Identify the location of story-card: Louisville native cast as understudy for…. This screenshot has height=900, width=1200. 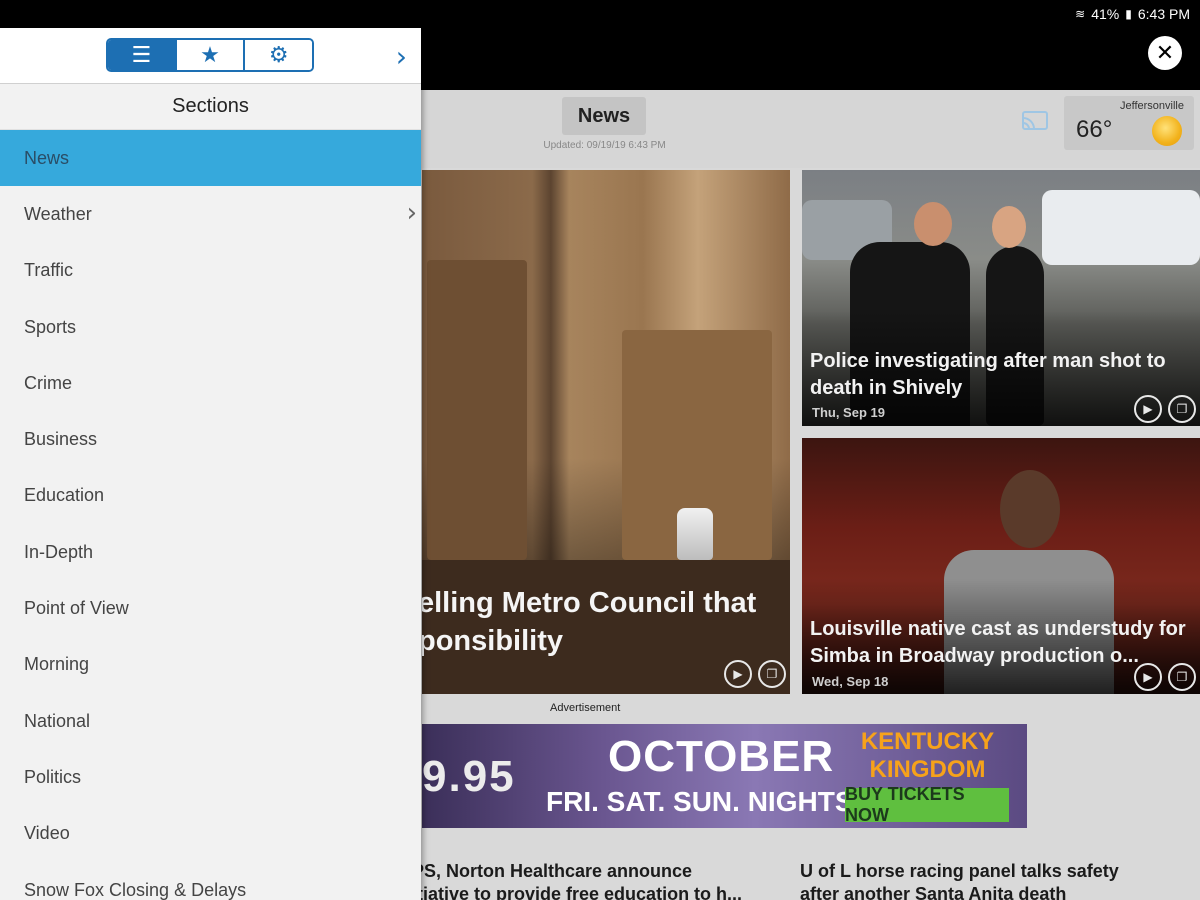
(1001, 566).